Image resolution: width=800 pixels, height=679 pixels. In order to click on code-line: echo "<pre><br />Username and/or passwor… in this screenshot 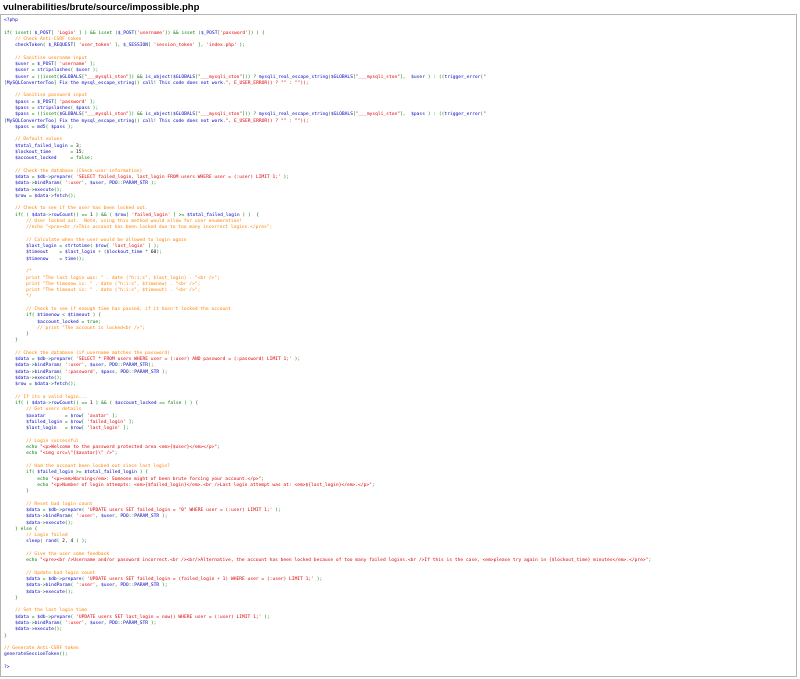, I will do `click(339, 561)`.